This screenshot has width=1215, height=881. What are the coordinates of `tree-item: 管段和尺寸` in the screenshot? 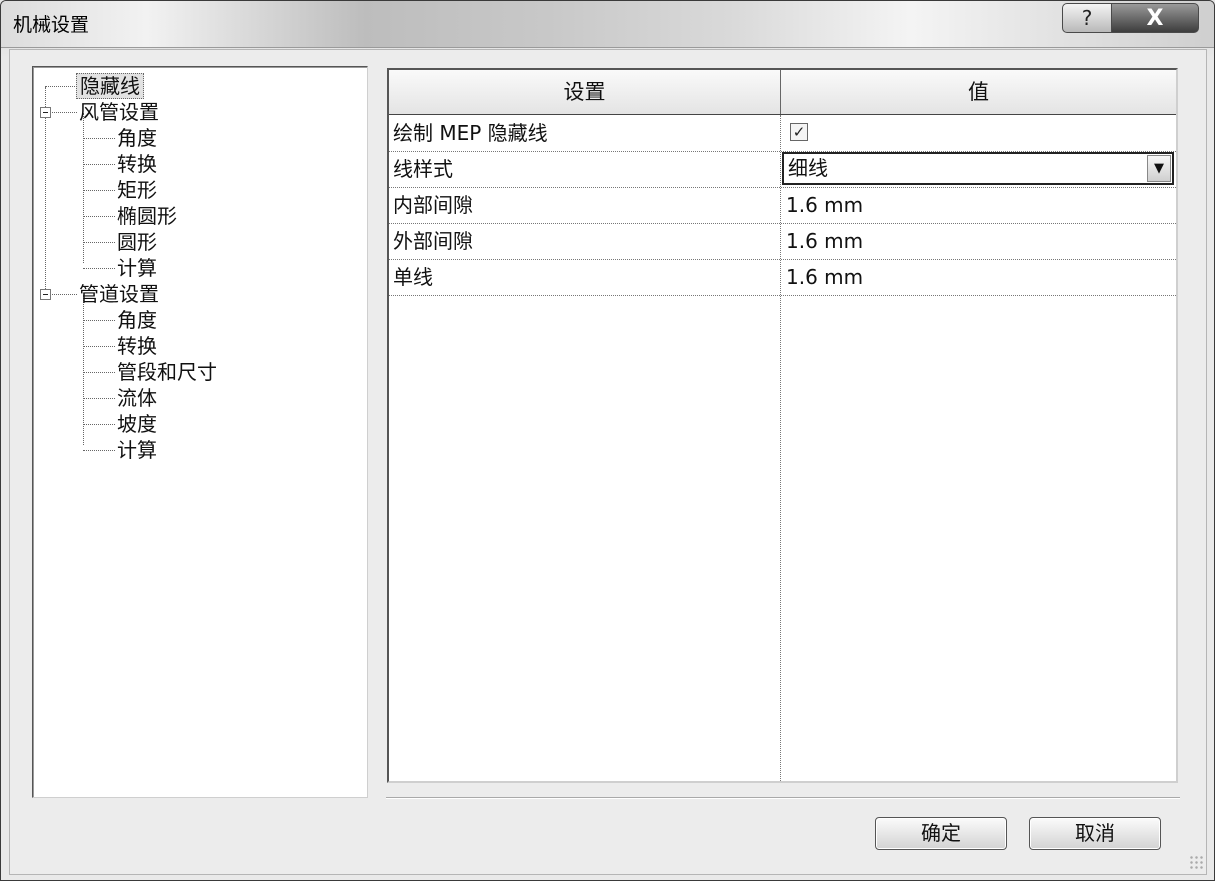 It's located at (167, 372).